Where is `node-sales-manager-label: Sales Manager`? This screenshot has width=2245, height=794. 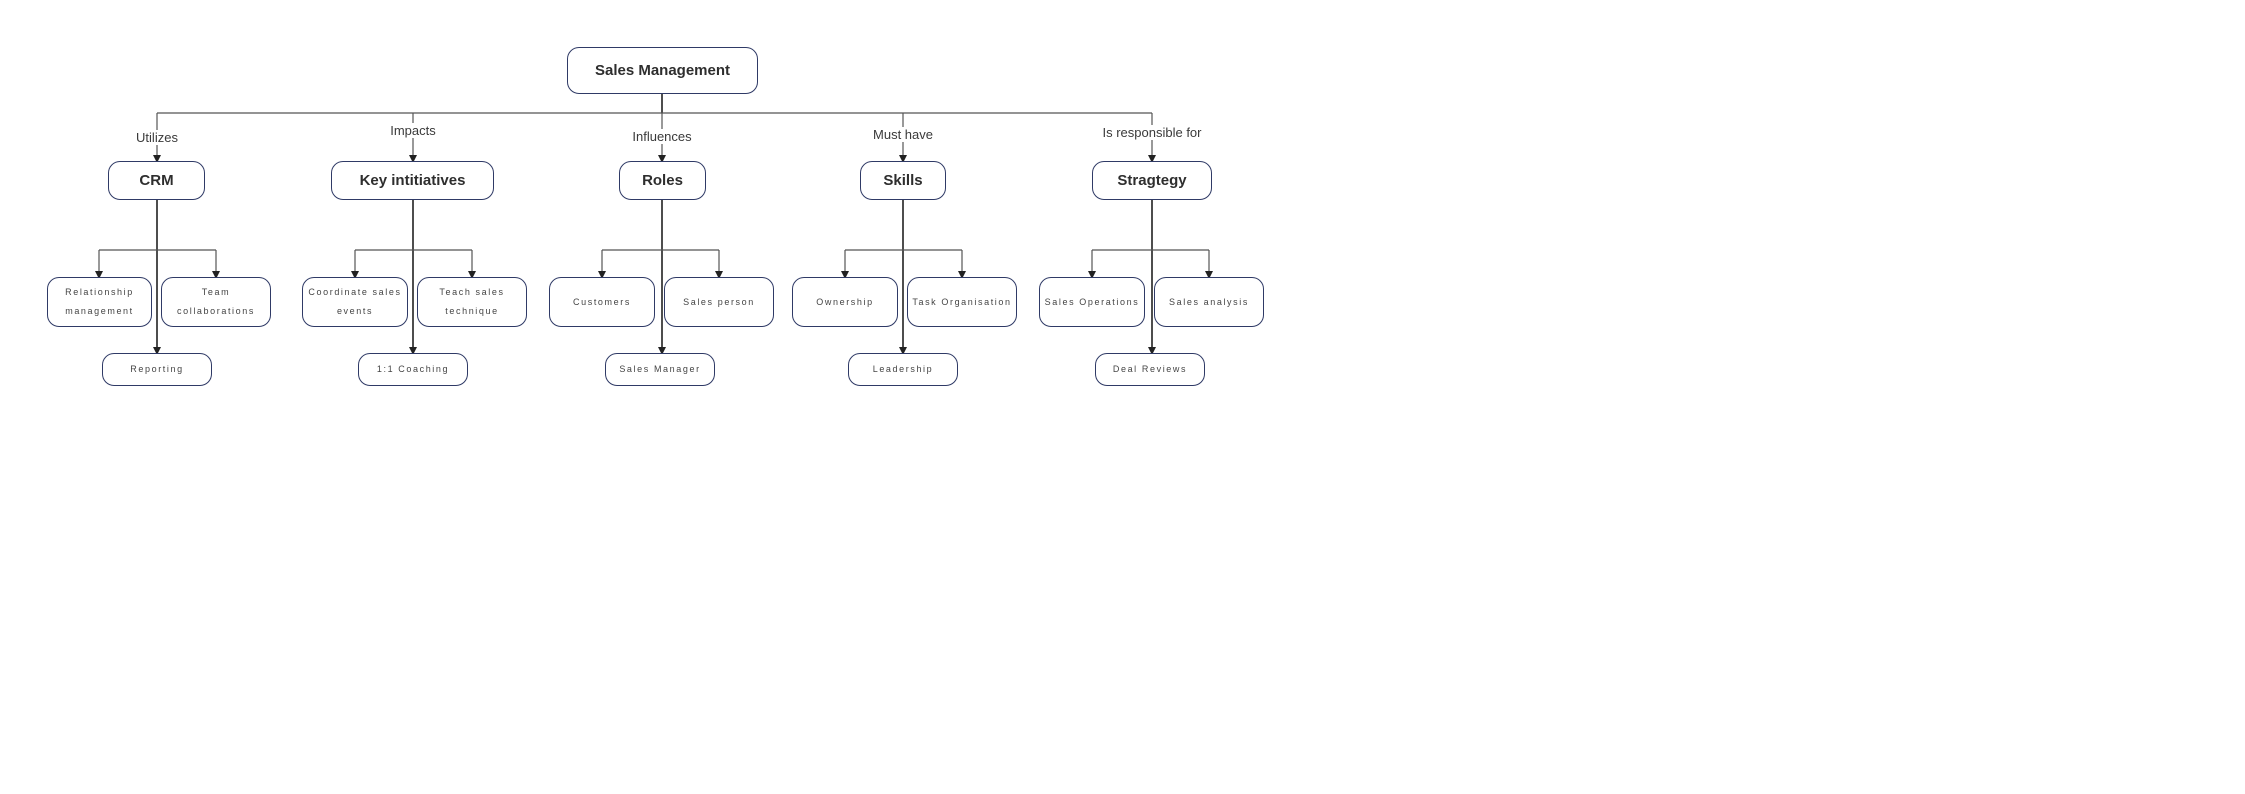 node-sales-manager-label: Sales Manager is located at coordinates (660, 369).